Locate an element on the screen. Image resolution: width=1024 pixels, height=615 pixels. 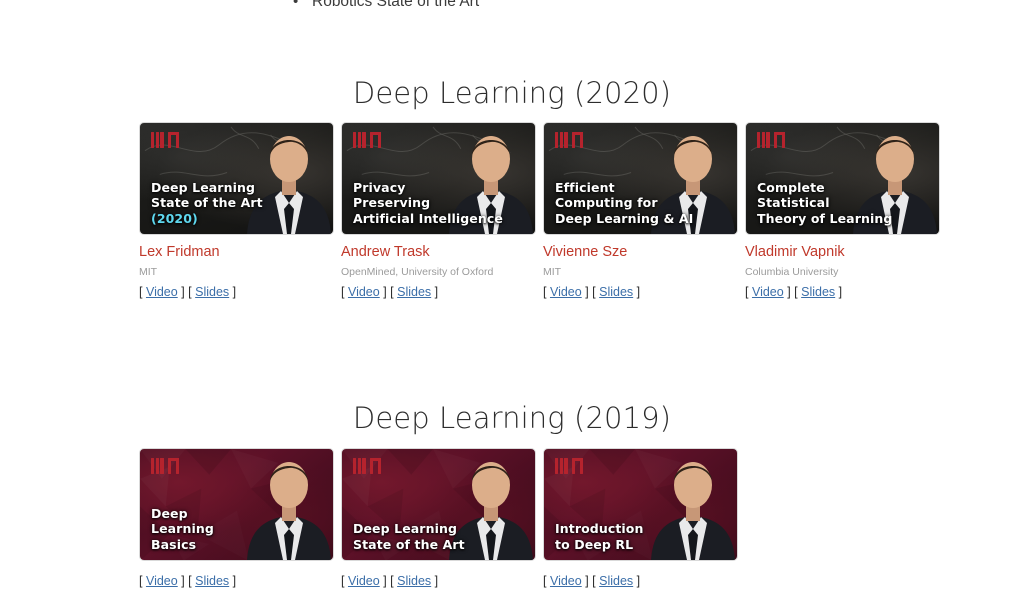
thumbnail-title-line: Statistical is located at coordinates (793, 202).